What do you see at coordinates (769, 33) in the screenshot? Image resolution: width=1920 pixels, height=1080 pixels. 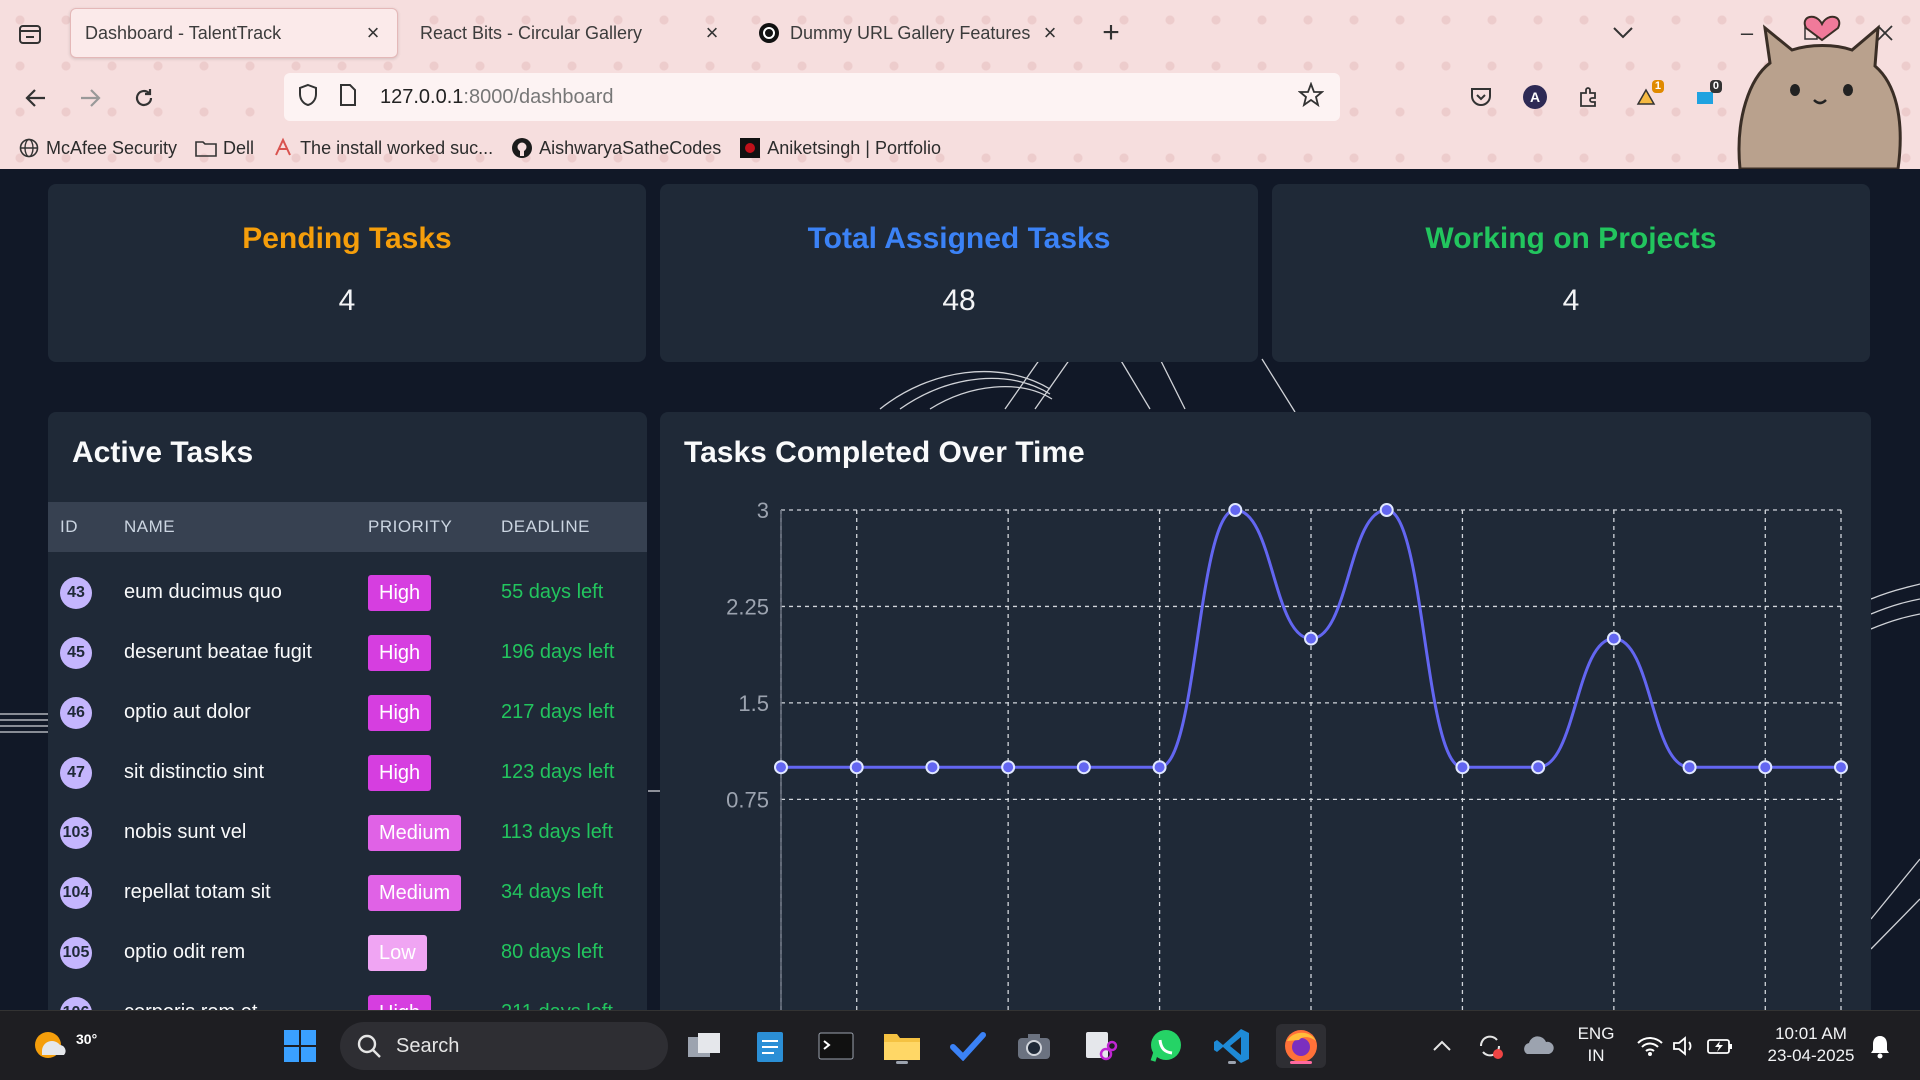 I see `openai-icon` at bounding box center [769, 33].